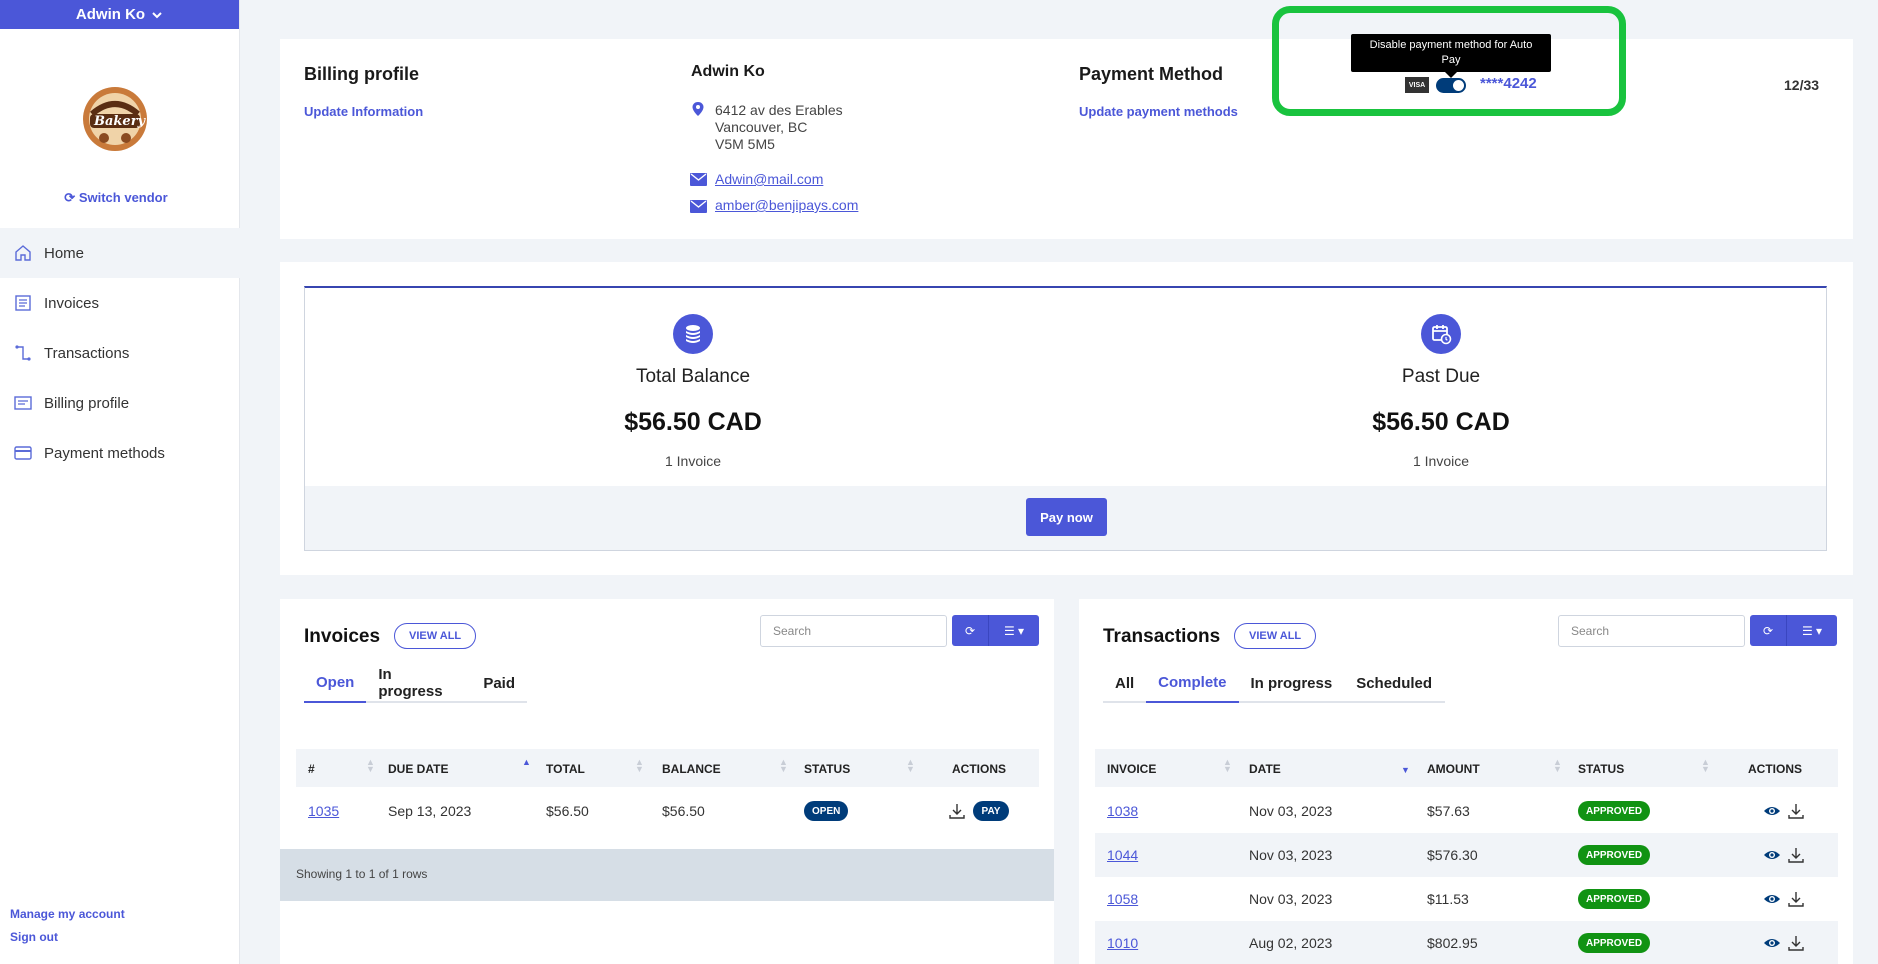 The image size is (1878, 964). I want to click on sidebar-item-invoices: Invoices, so click(120, 303).